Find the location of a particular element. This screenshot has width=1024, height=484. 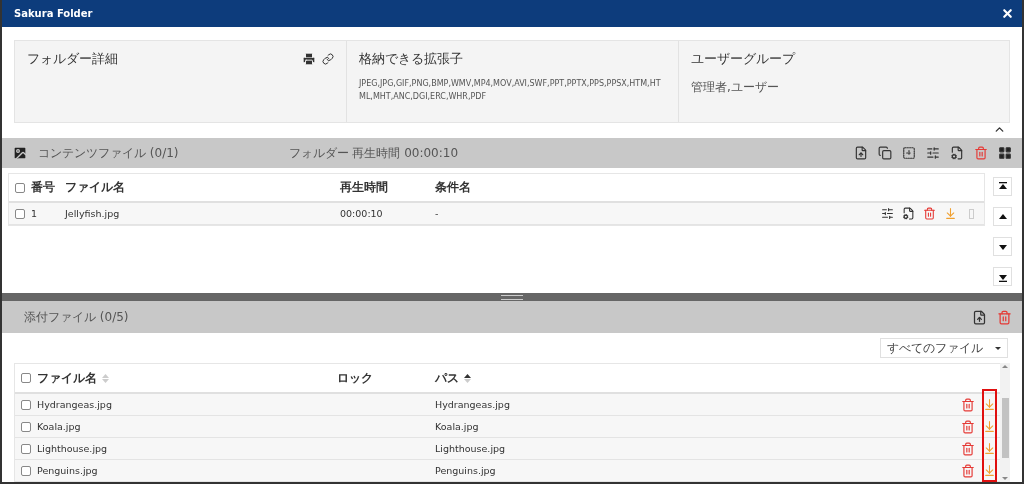

panel-title: 格納できる拡張子 is located at coordinates (411, 59).